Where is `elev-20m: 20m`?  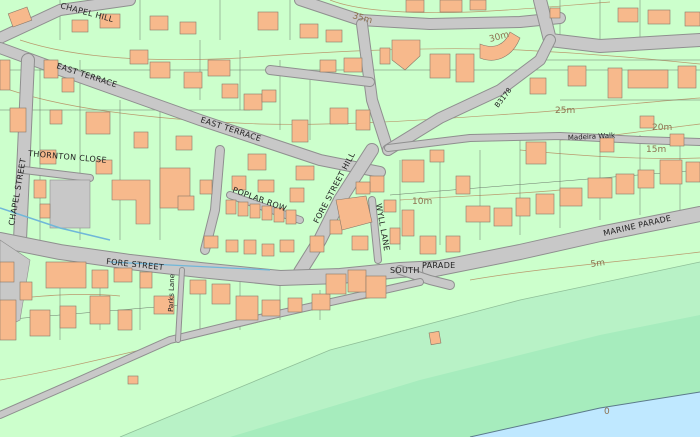
elev-20m: 20m is located at coordinates (662, 128).